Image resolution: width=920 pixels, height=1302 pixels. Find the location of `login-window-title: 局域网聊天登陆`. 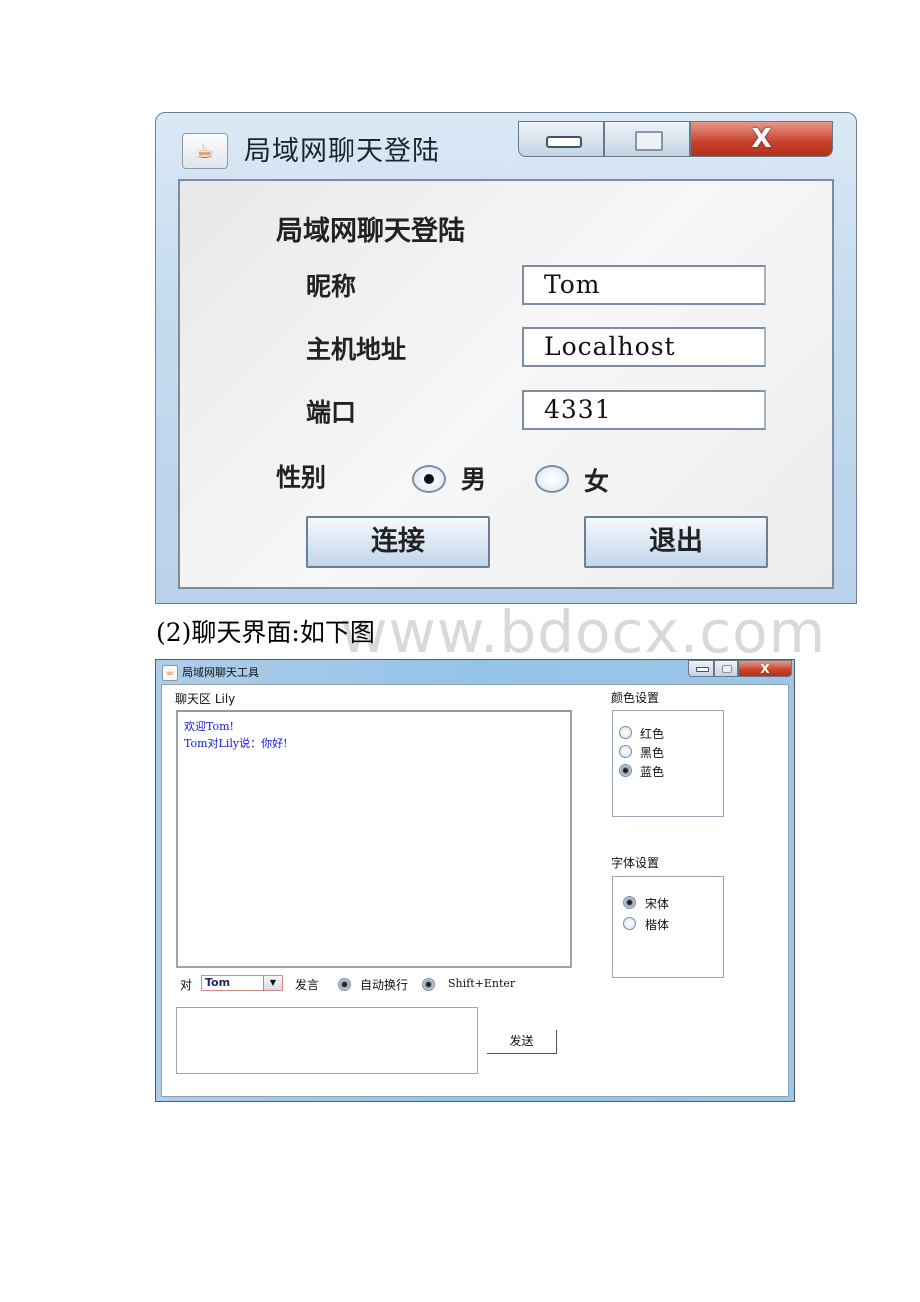

login-window-title: 局域网聊天登陆 is located at coordinates (342, 151).